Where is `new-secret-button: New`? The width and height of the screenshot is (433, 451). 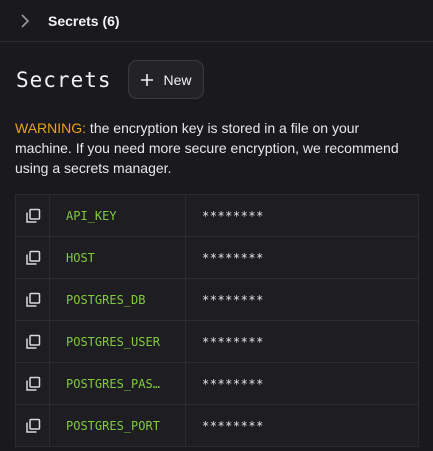
new-secret-button: New is located at coordinates (165, 79).